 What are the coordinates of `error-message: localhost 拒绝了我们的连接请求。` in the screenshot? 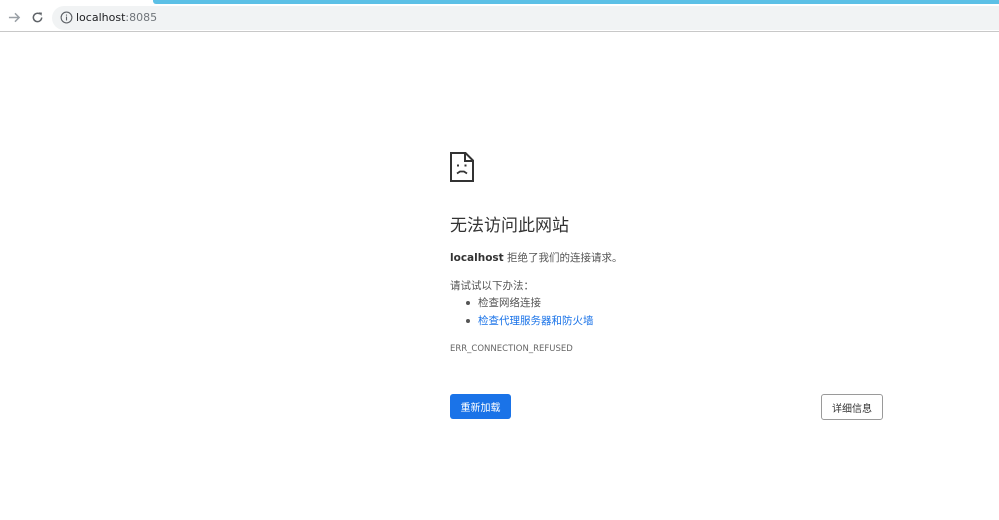 It's located at (536, 258).